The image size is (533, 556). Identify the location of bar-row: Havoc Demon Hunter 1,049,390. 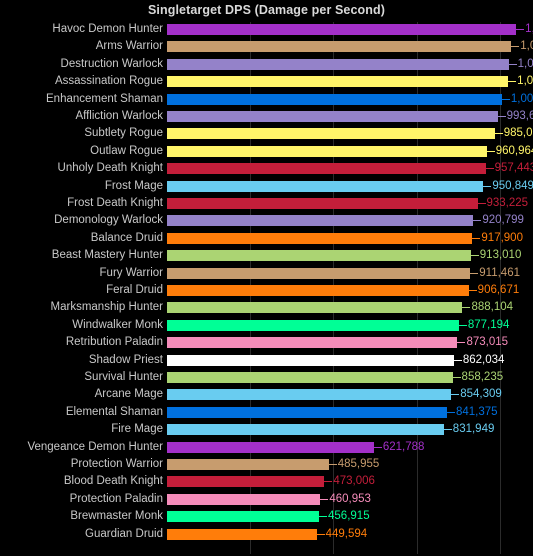
(292, 30).